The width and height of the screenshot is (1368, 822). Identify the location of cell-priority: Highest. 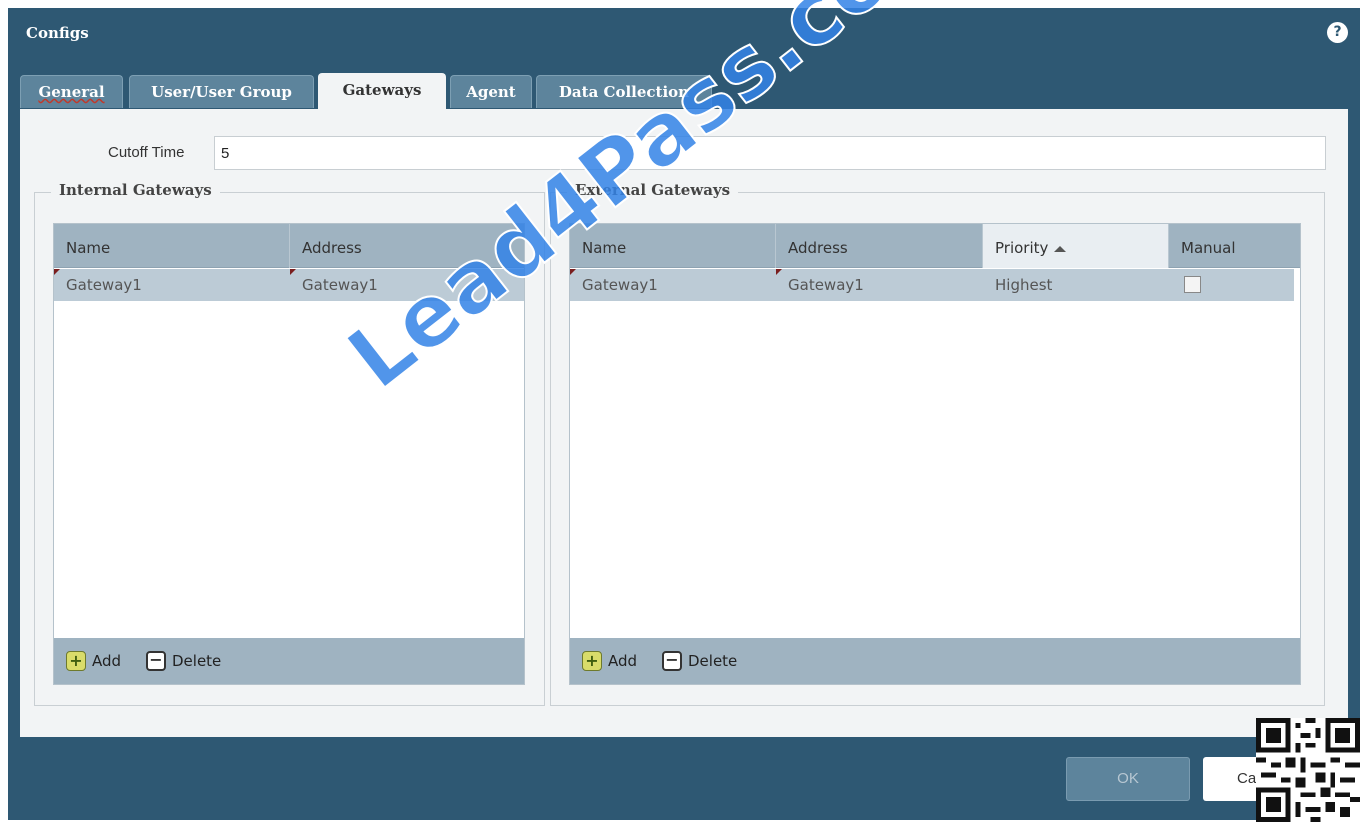
(1024, 285).